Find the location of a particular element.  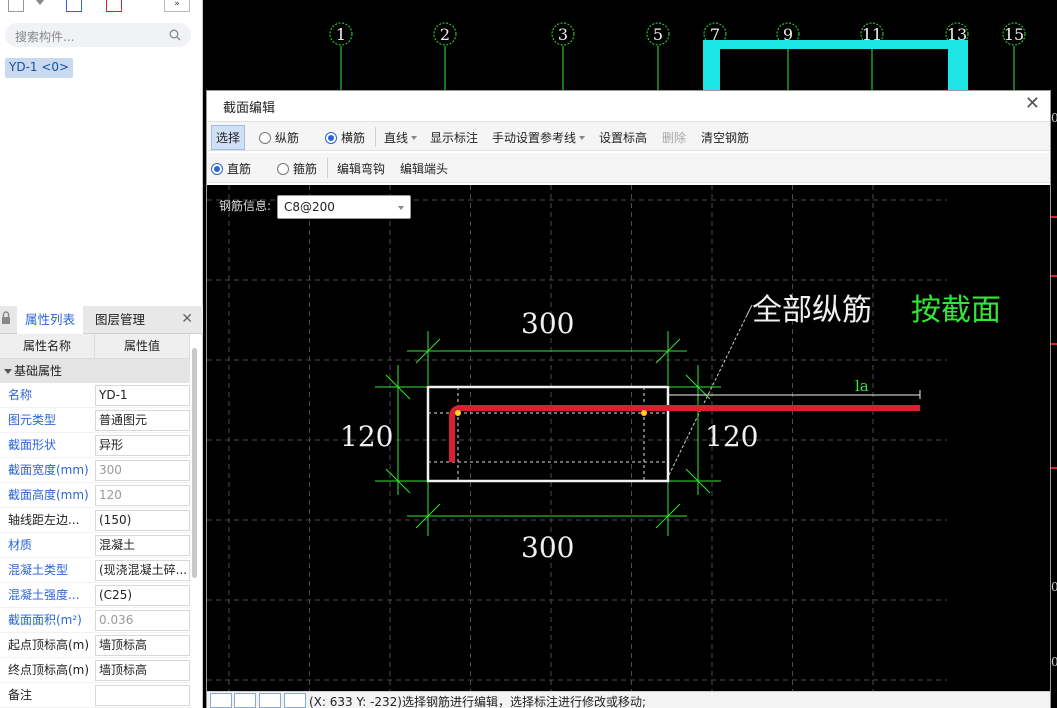

line-dropdown: 直线 is located at coordinates (401, 137).